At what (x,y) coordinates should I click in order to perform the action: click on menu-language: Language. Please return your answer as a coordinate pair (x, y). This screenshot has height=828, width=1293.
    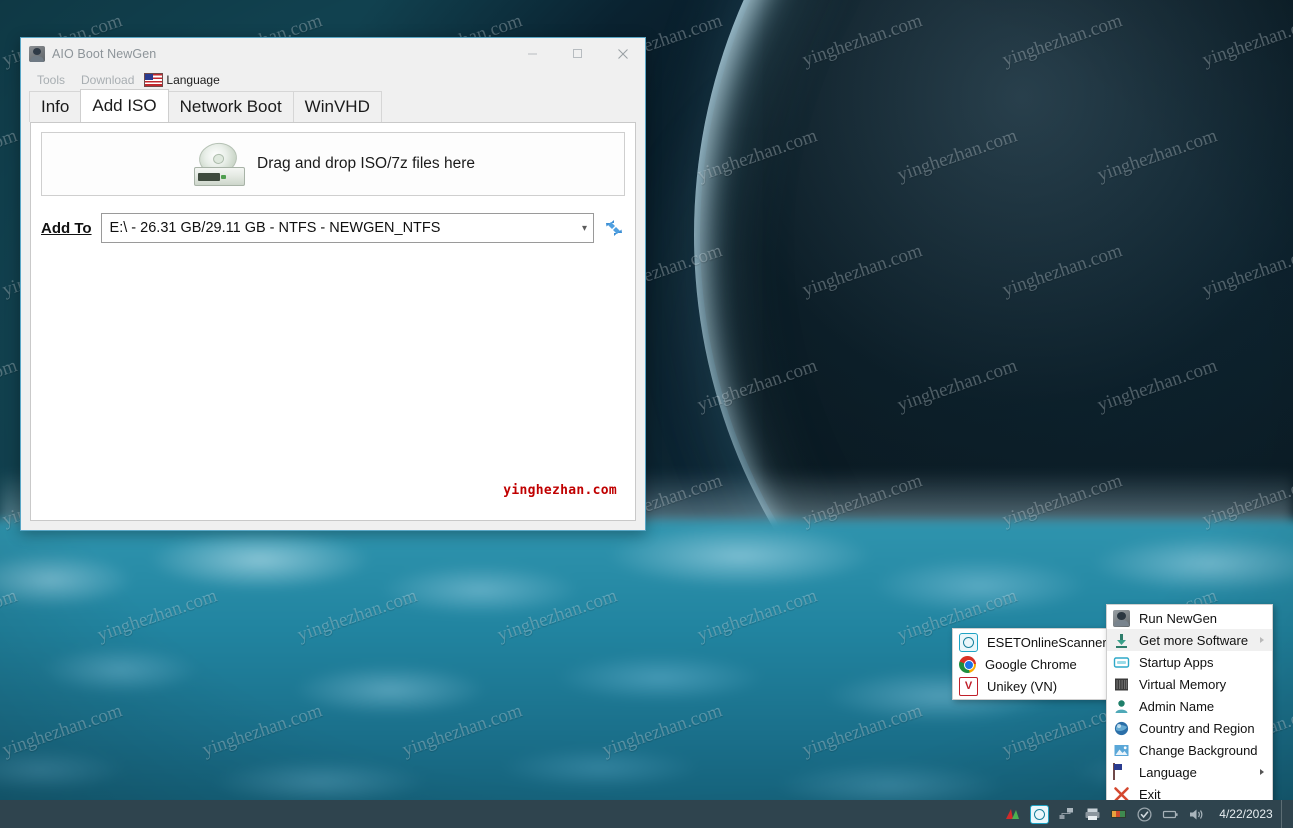
    Looking at the image, I should click on (184, 79).